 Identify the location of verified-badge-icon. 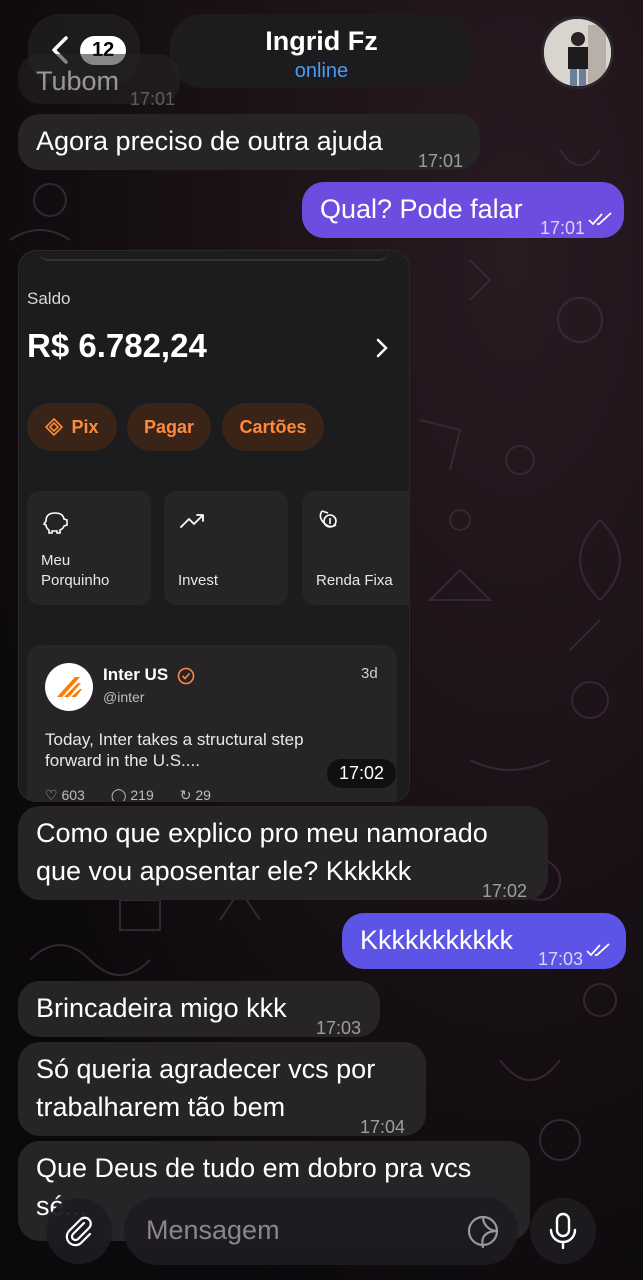
(186, 676).